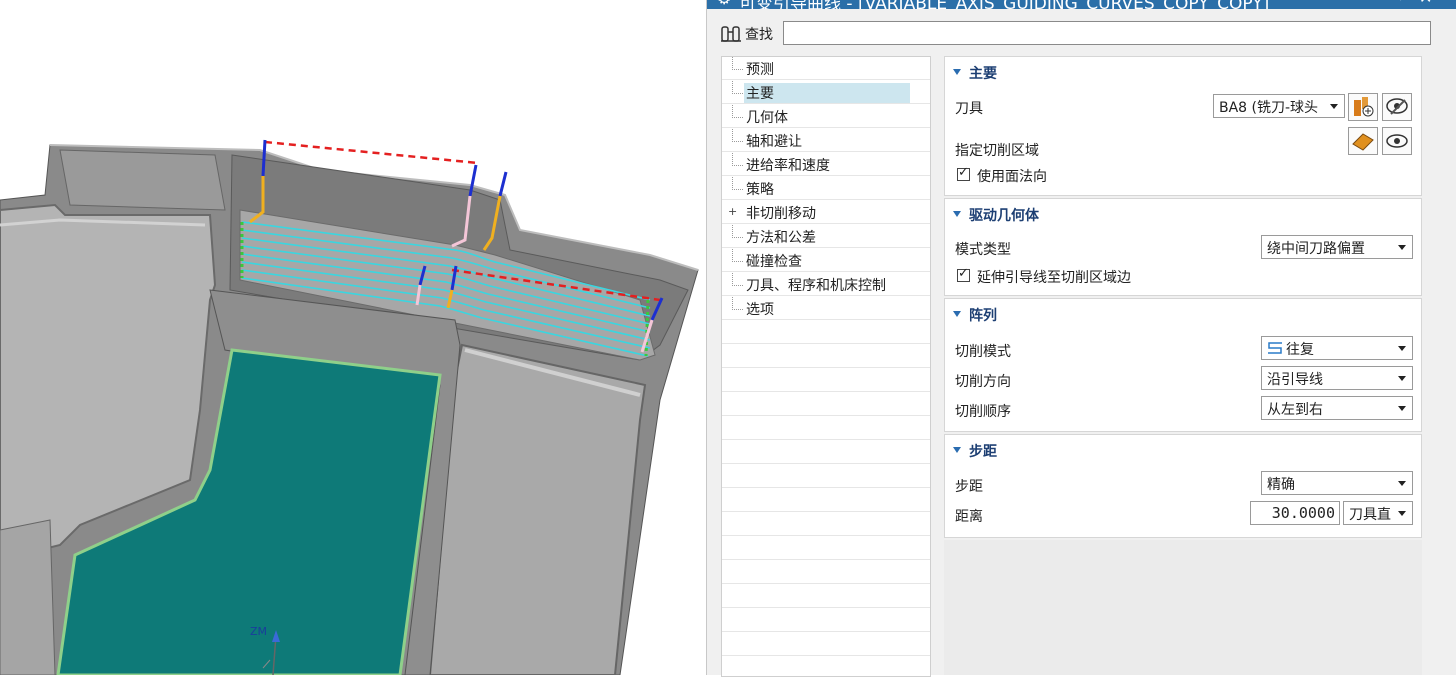  I want to click on cut-order-select: 从左到右, so click(1337, 408).